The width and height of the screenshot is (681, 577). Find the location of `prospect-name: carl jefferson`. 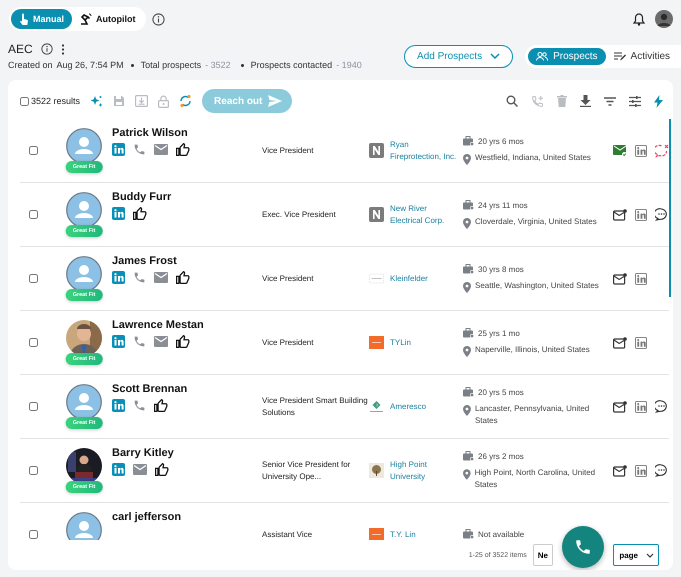

prospect-name: carl jefferson is located at coordinates (187, 517).